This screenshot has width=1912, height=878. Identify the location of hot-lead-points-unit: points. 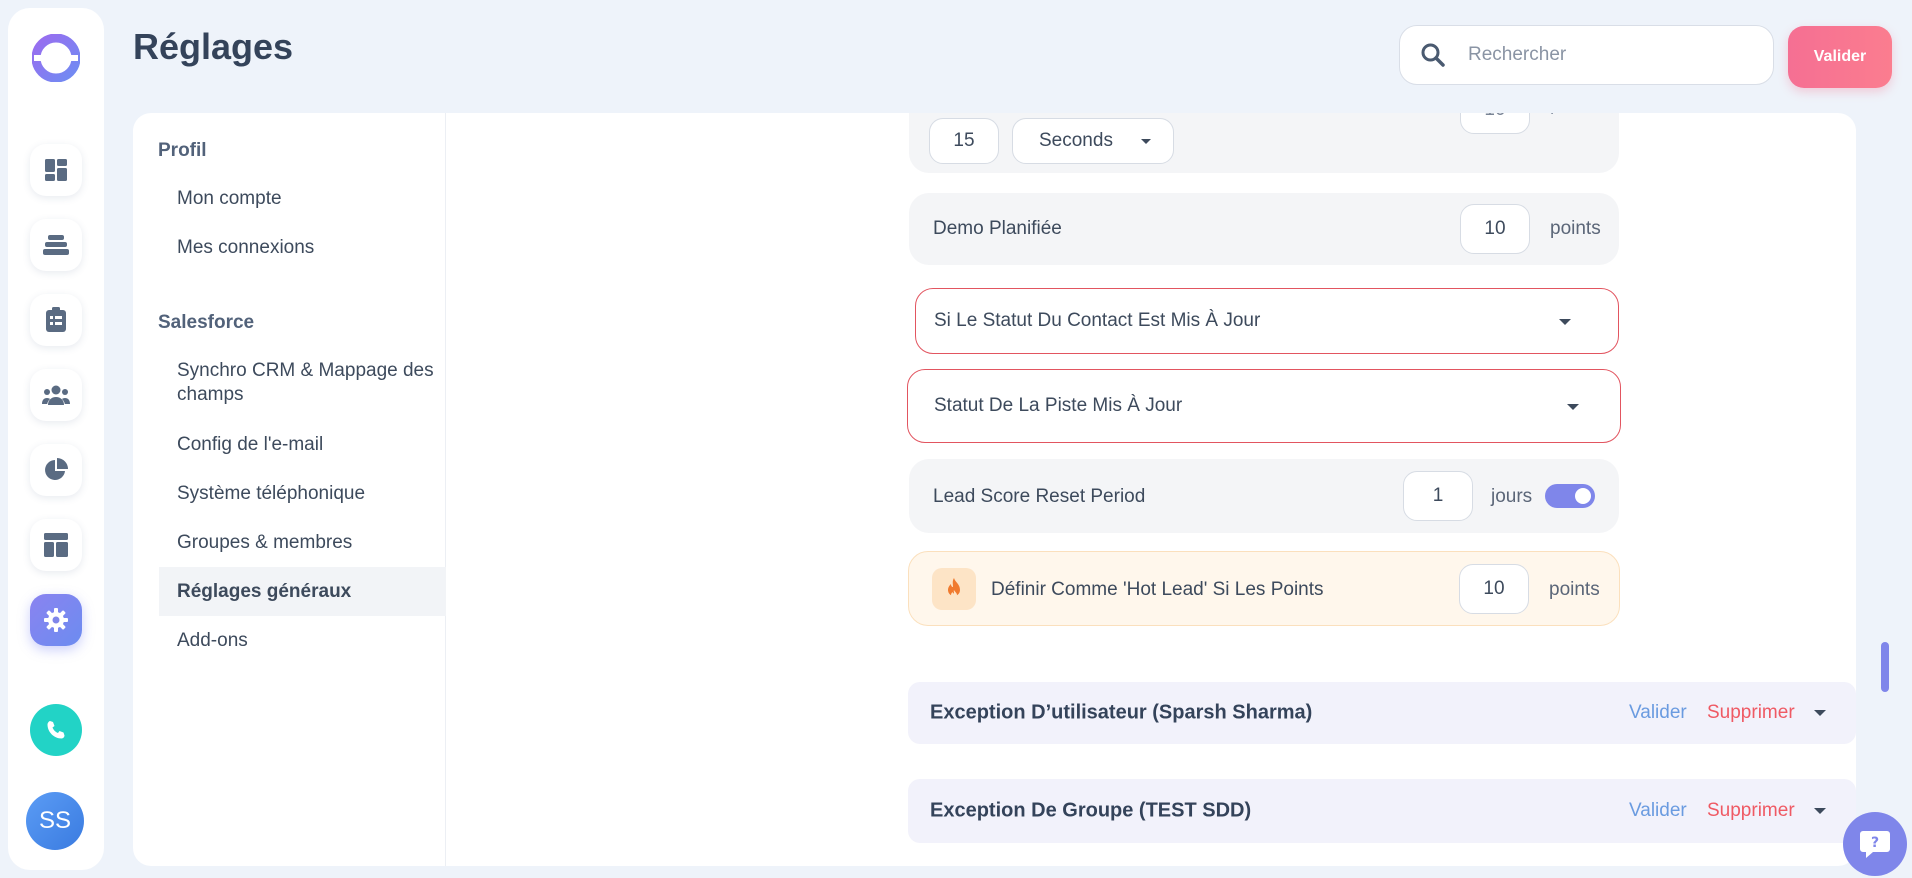
(1574, 589).